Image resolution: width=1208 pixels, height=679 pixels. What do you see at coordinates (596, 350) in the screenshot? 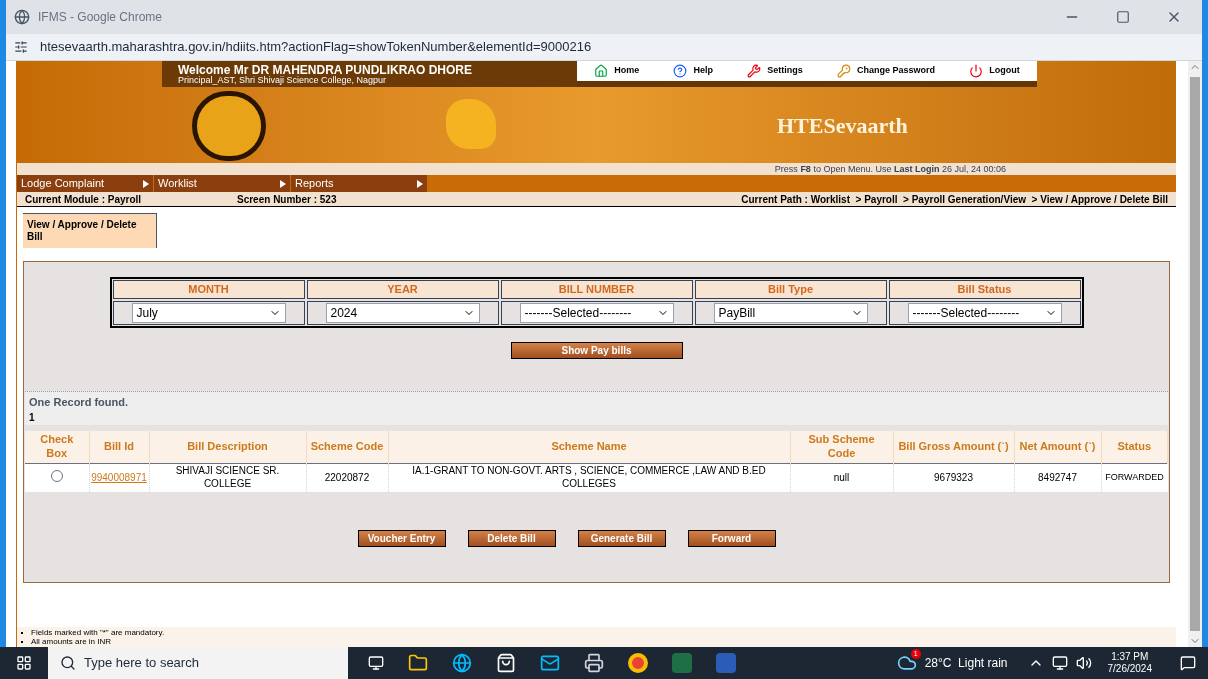
I see `show-pay-bills-button: Show Pay bills` at bounding box center [596, 350].